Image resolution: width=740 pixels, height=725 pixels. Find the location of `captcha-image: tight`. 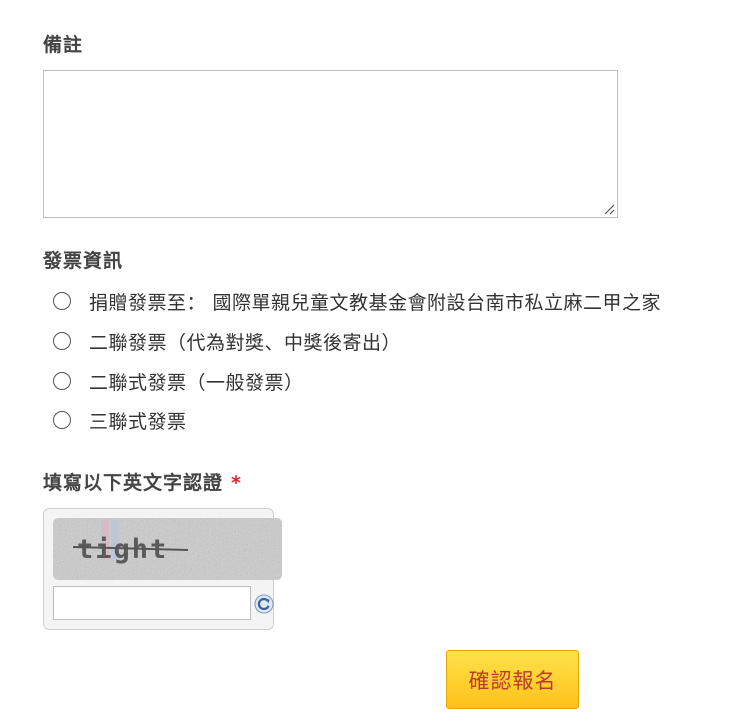

captcha-image: tight is located at coordinates (167, 549).